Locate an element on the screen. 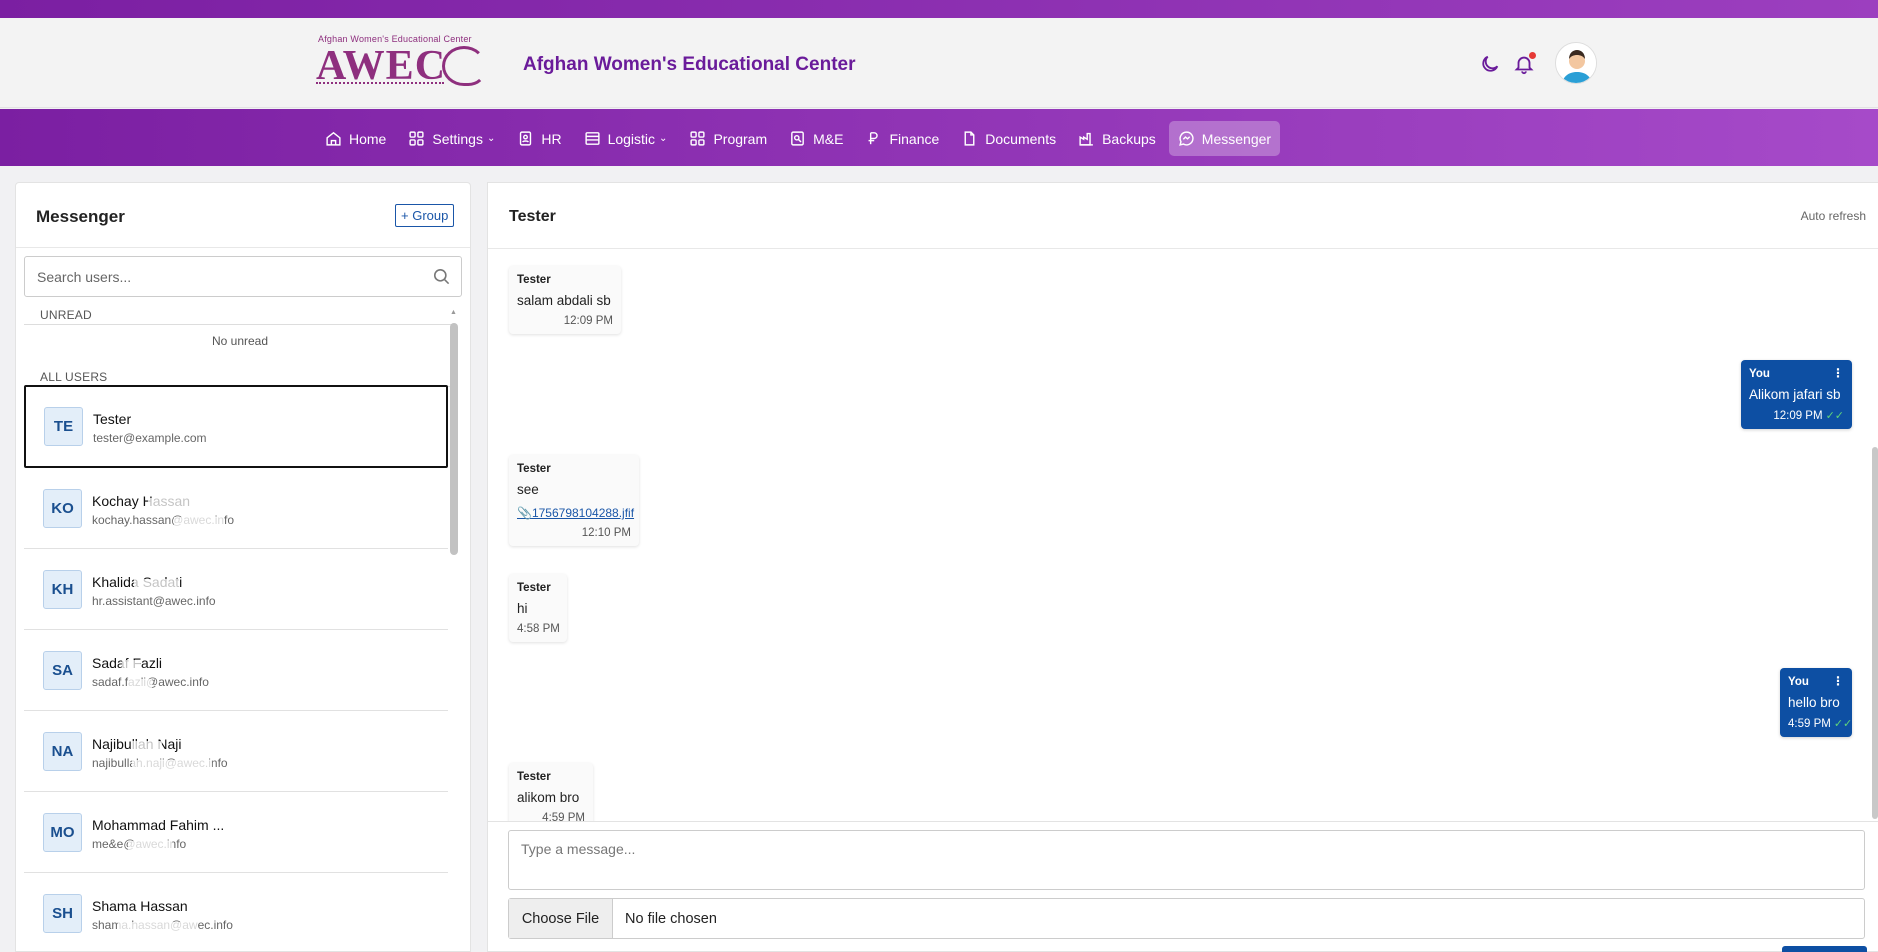  logo-script-line is located at coordinates (380, 84).